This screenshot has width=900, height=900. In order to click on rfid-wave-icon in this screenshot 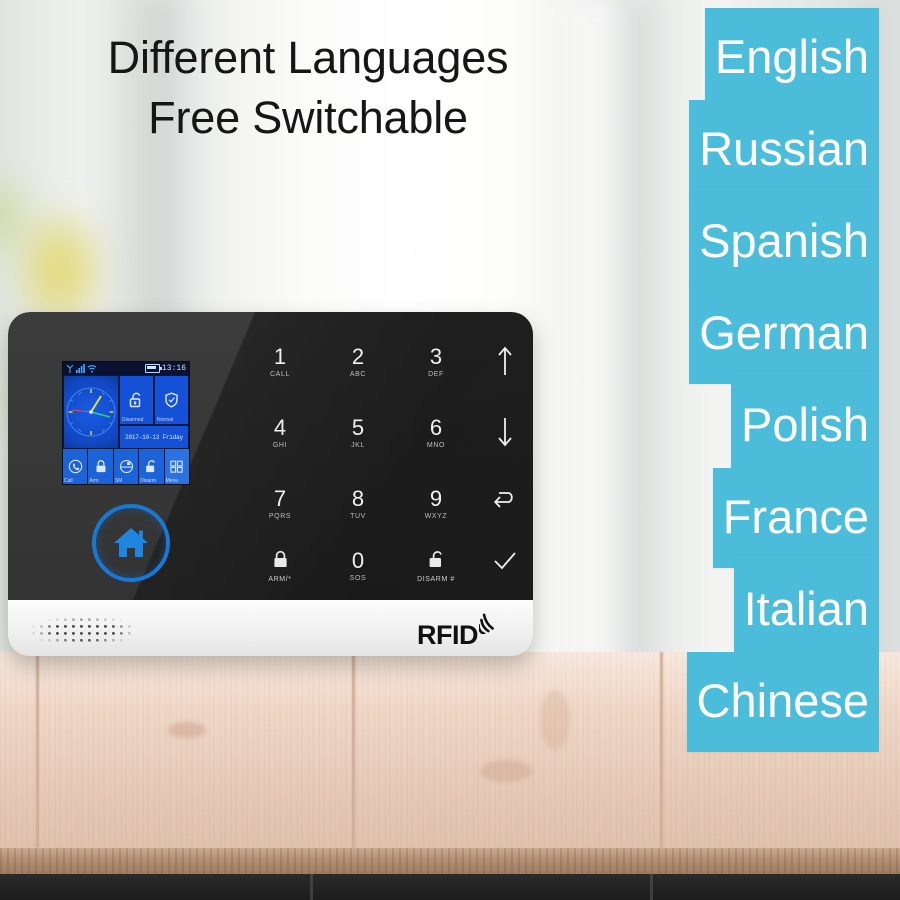, I will do `click(489, 625)`.